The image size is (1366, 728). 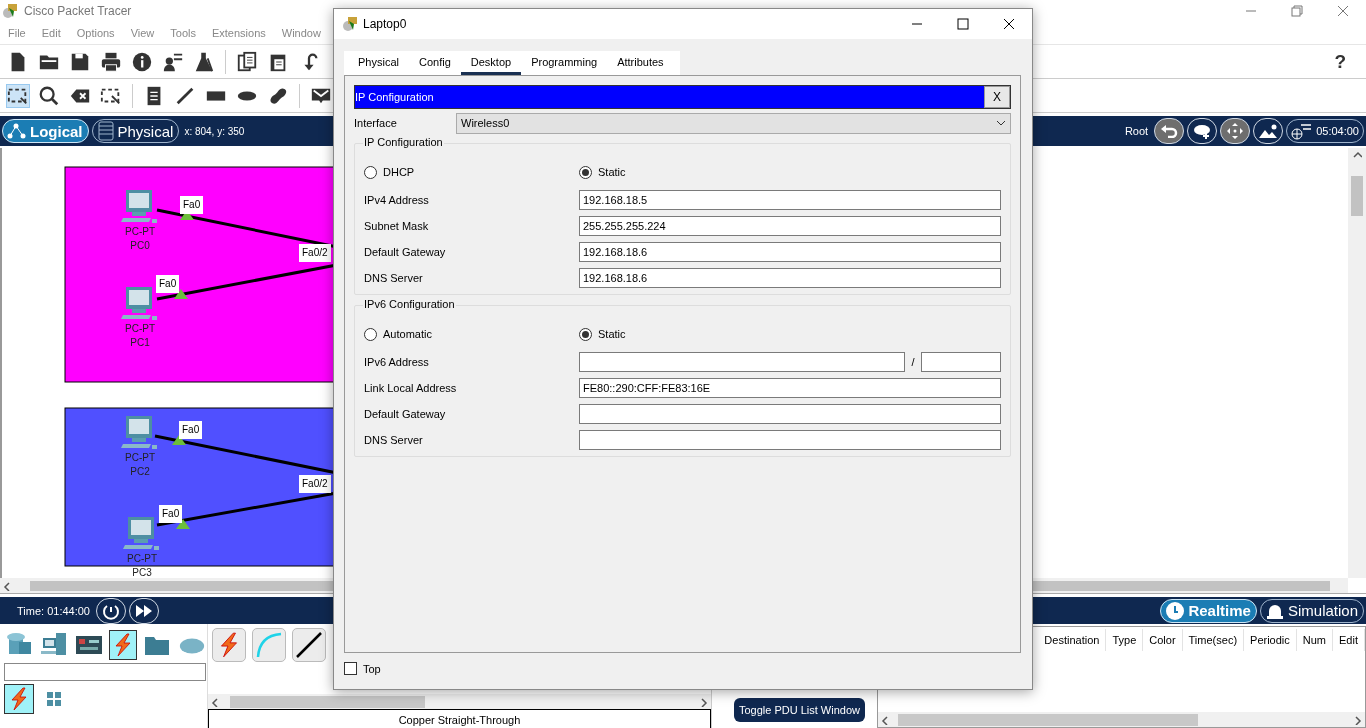 What do you see at coordinates (397, 200) in the screenshot?
I see `field-label: IPv4 Address` at bounding box center [397, 200].